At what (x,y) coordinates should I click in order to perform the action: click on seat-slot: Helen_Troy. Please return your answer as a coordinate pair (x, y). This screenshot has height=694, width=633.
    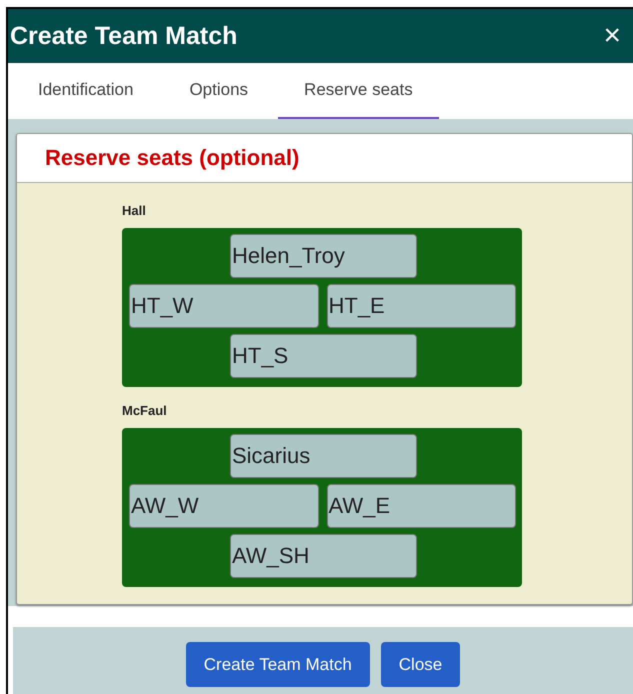
    Looking at the image, I should click on (323, 256).